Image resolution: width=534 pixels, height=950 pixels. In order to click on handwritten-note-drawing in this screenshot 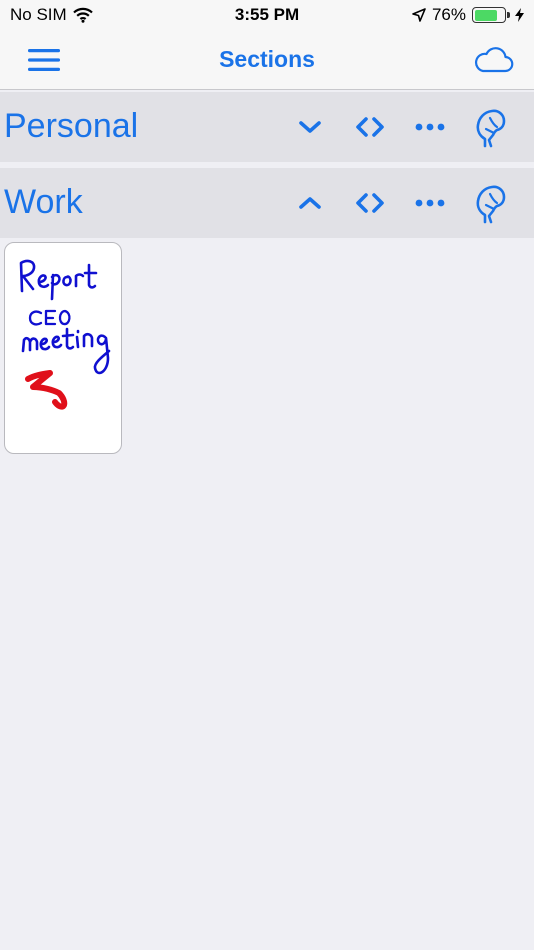, I will do `click(65, 334)`.